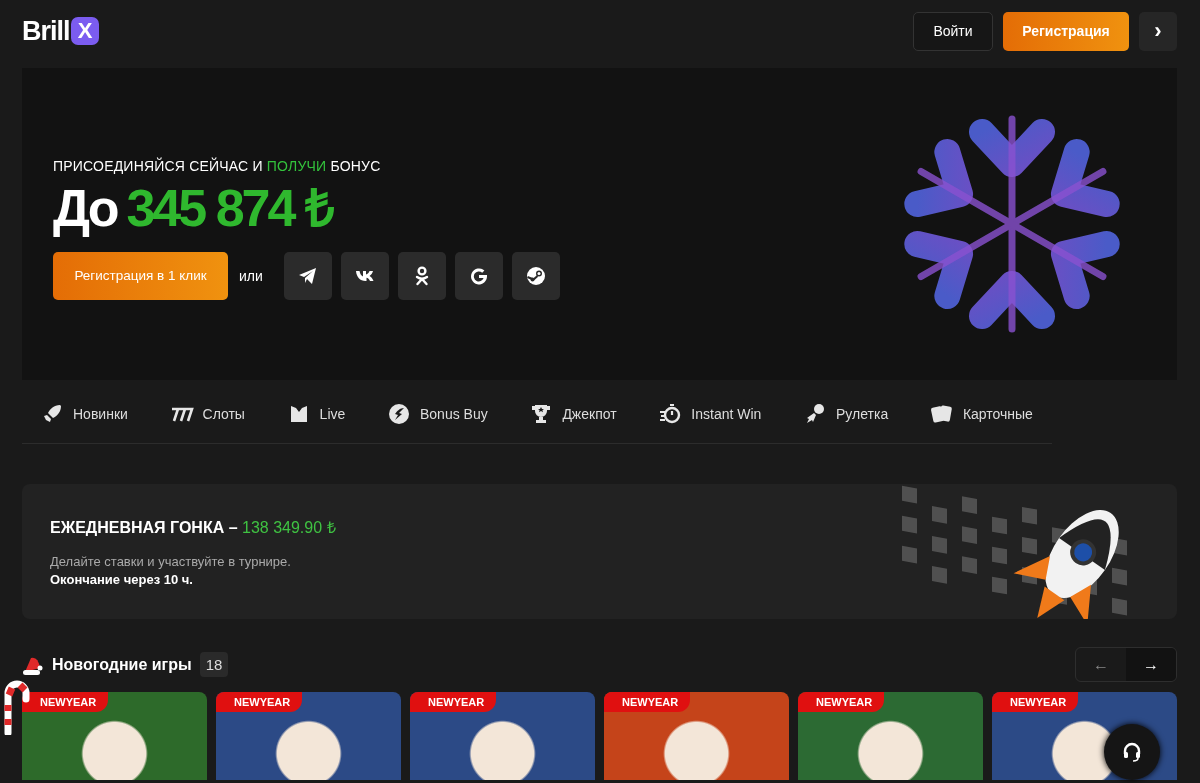  I want to click on promo-headline: ПРИСОЕДИНЯЙСЯ СЕЙЧАС И ПОЛУЧИ БОНУС, so click(217, 166).